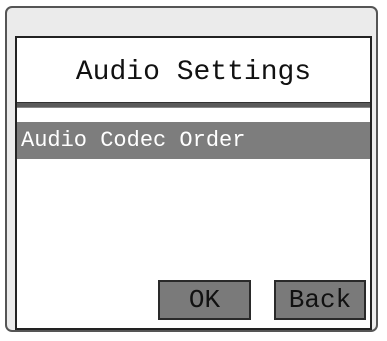 The image size is (387, 341). Describe the element at coordinates (320, 300) in the screenshot. I see `back-button: Back` at that location.